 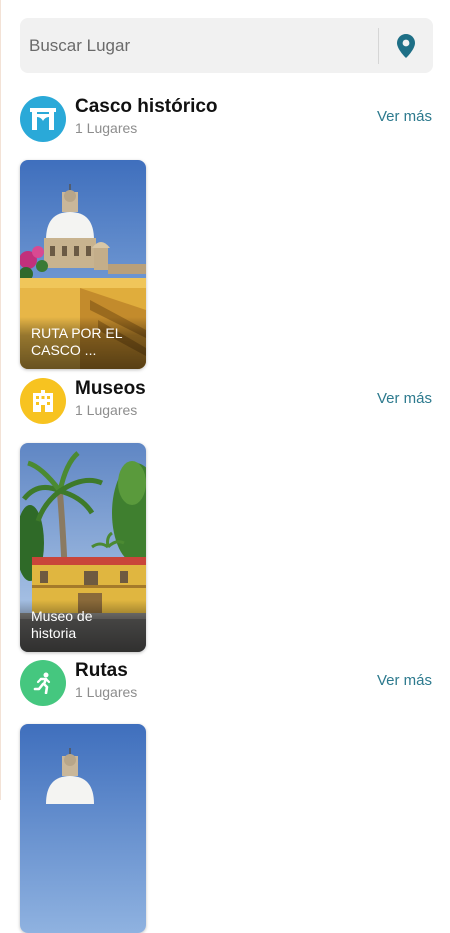 I want to click on running-person-icon, so click(x=42, y=683).